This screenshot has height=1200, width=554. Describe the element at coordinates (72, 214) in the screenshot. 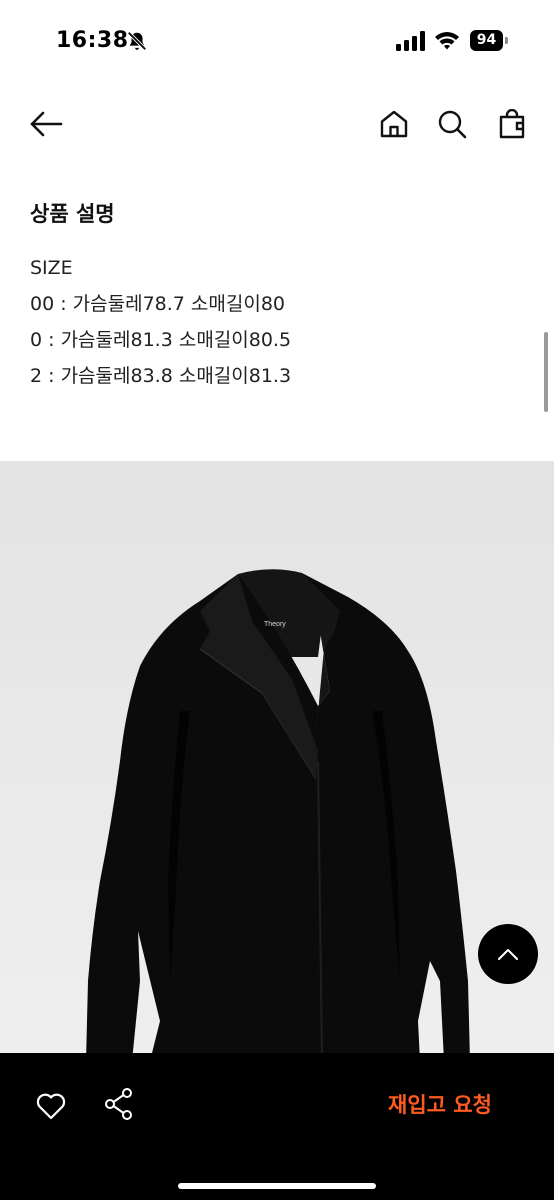

I see `section-title: 상품 설명` at that location.